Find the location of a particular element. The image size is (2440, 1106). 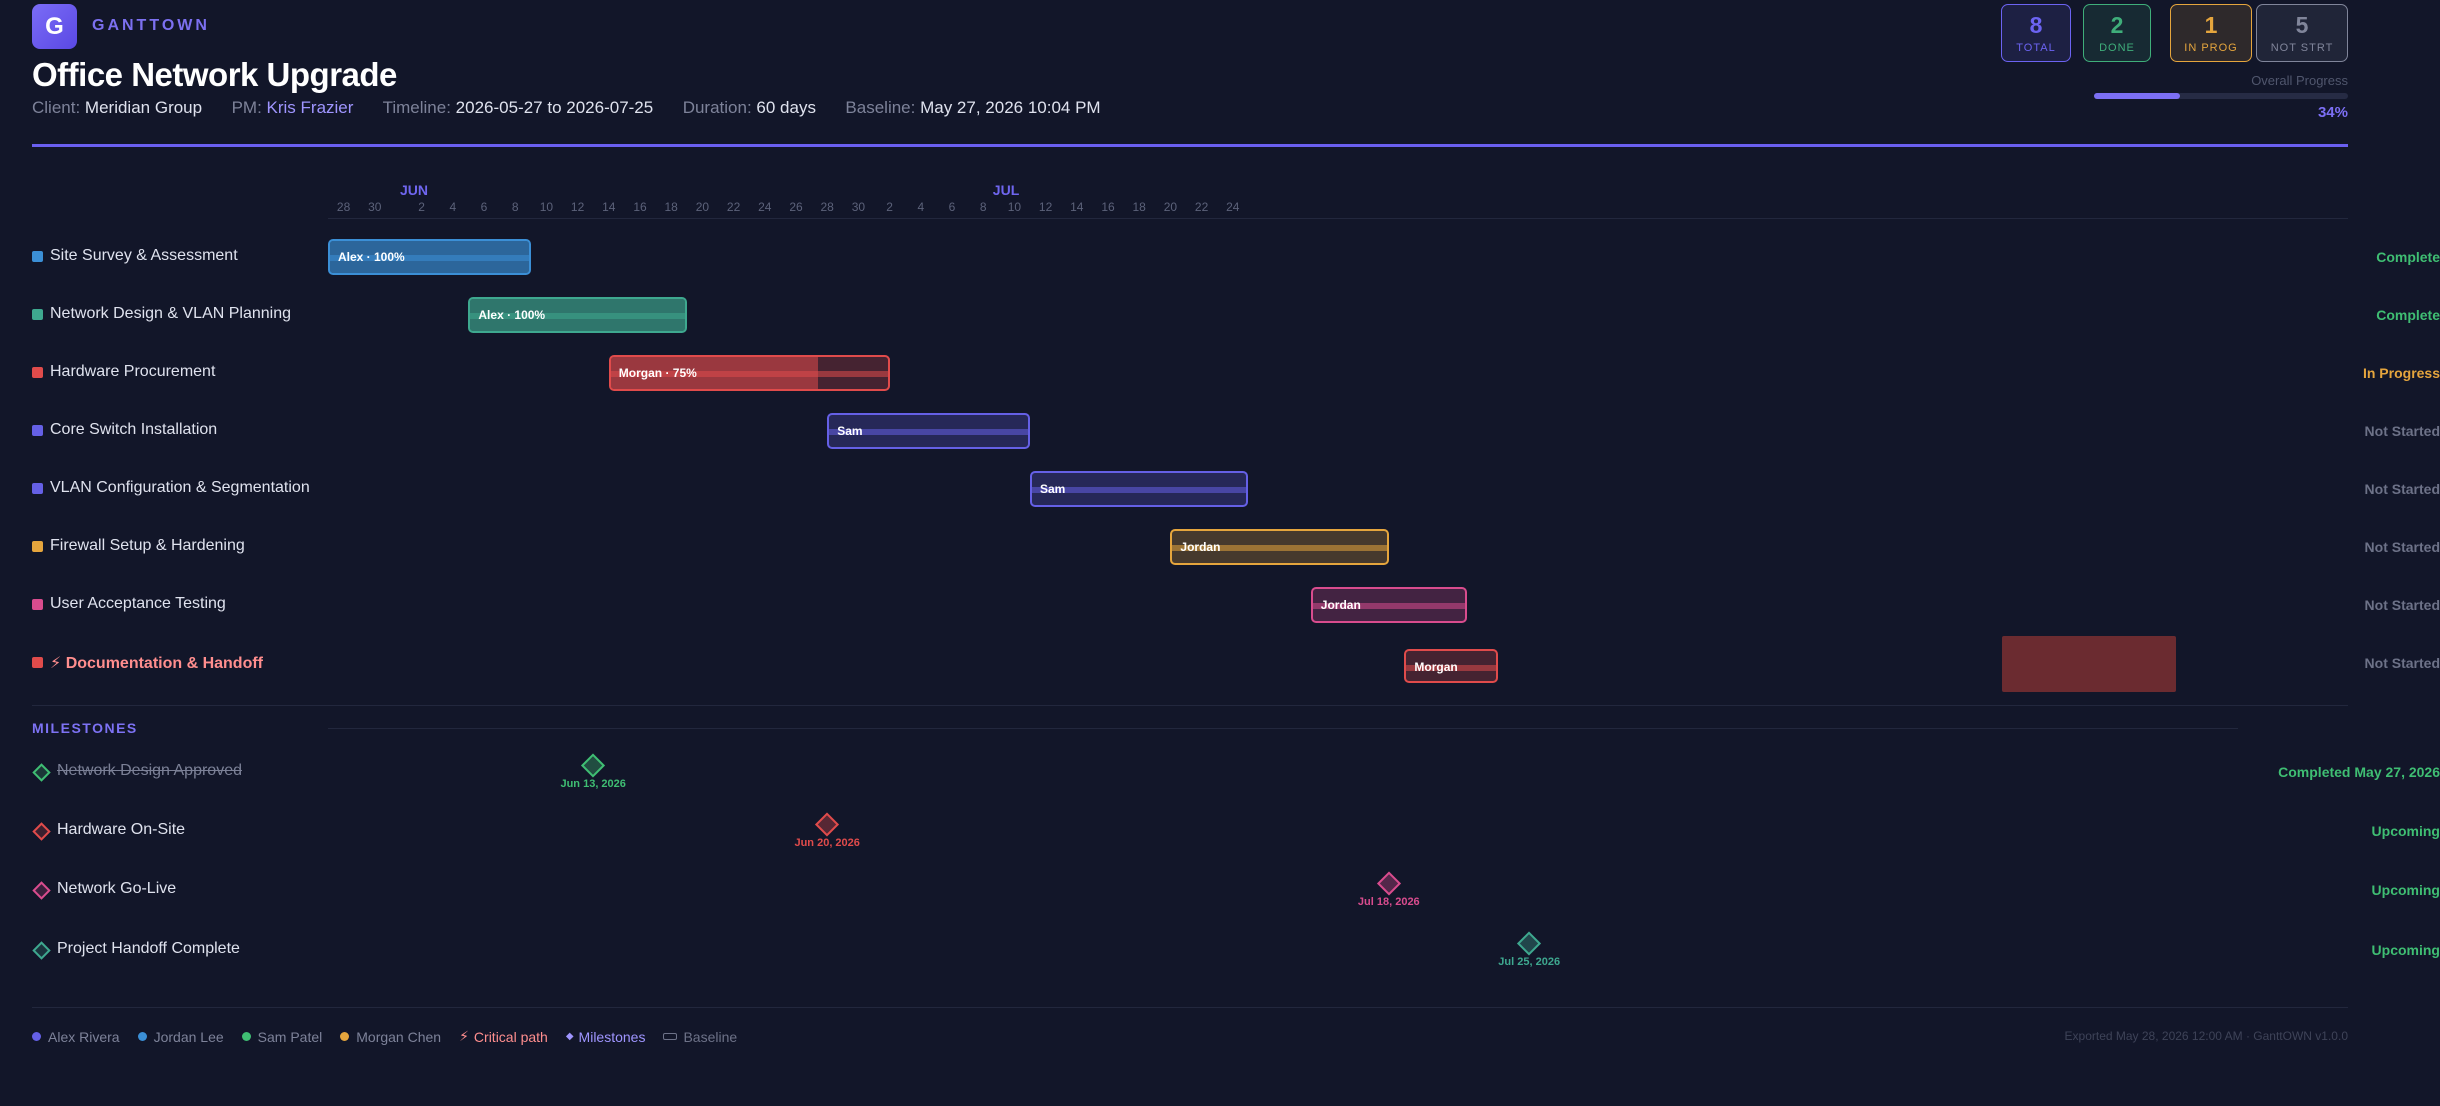

day-tick: 18 is located at coordinates (1139, 207).